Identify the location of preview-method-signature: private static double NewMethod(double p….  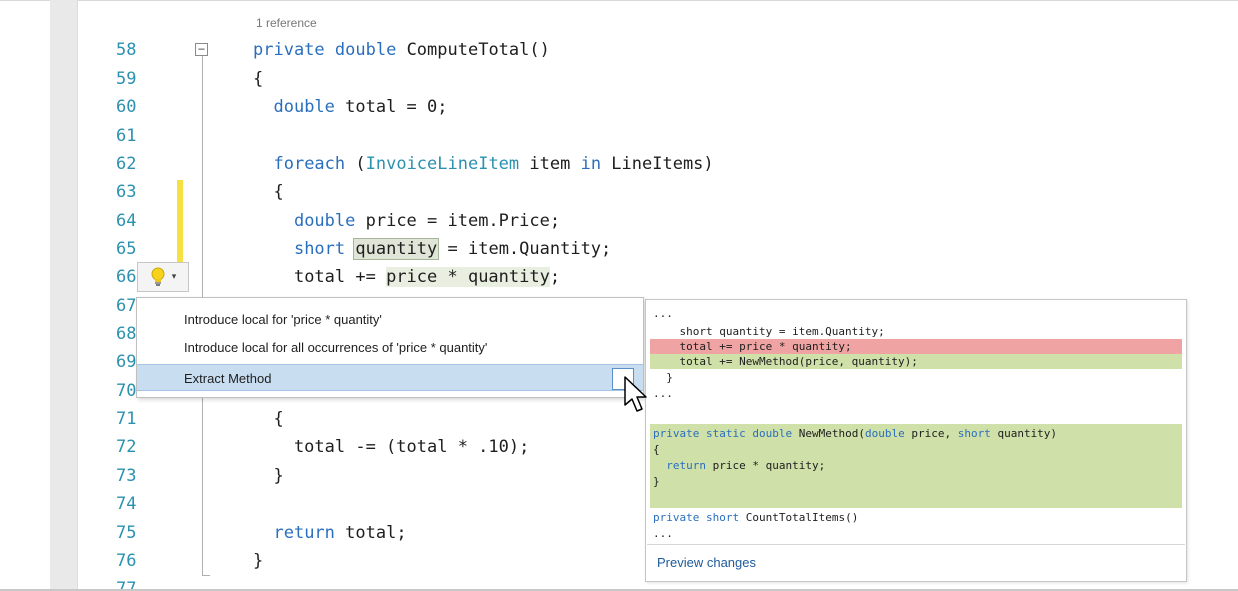
(916, 433).